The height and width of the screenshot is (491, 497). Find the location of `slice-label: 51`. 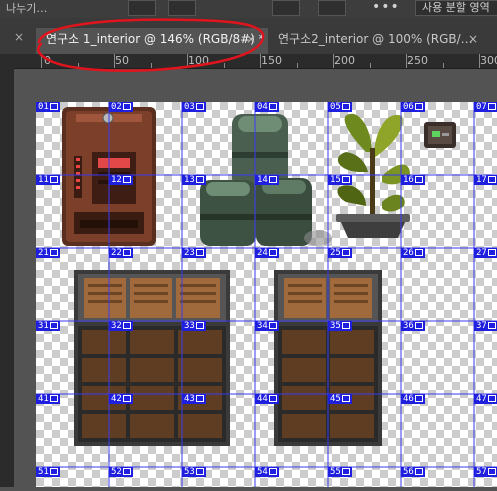

slice-label: 51 is located at coordinates (48, 472).